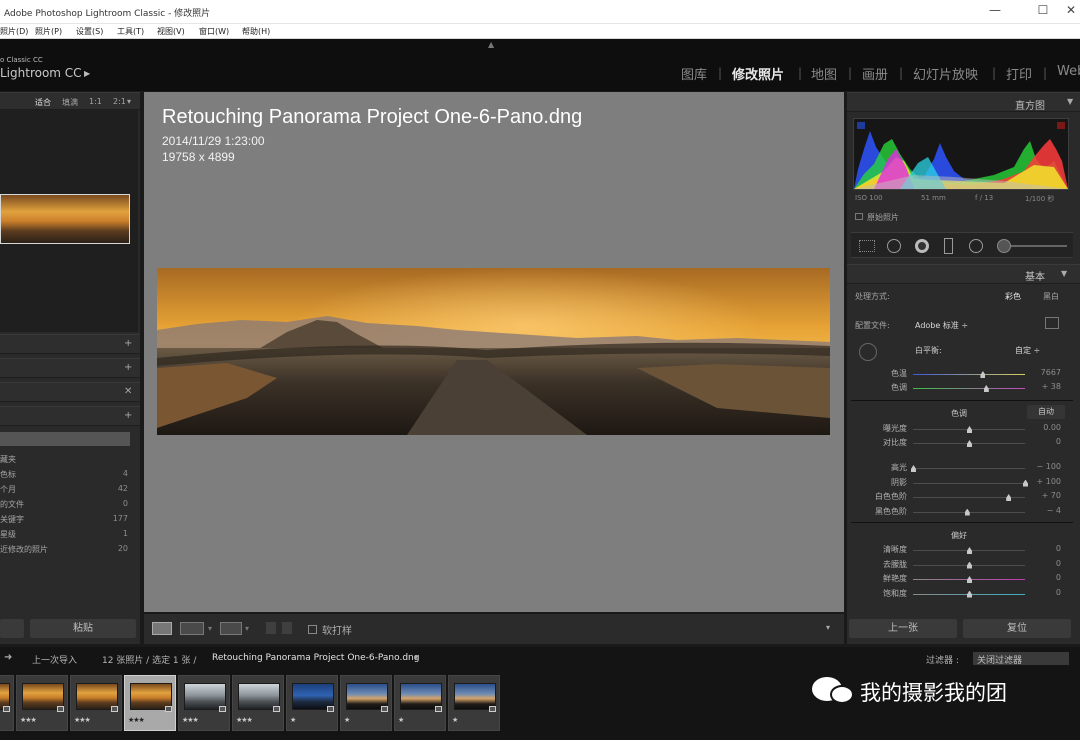  I want to click on copy-dropdown-icon: ▾, so click(247, 628).